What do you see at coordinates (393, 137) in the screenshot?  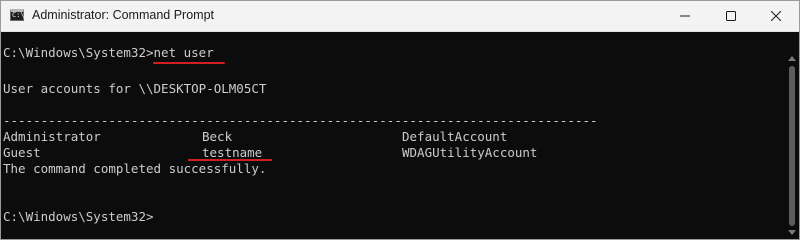 I see `account-row: Administrator Beck DefaultAccount` at bounding box center [393, 137].